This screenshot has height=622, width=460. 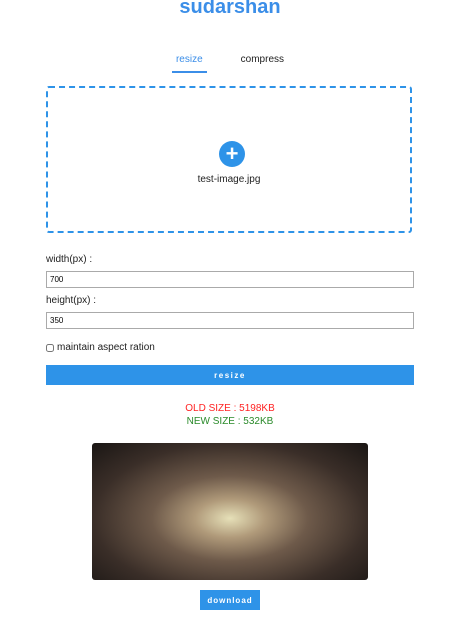 I want to click on download-button: download, so click(x=230, y=600).